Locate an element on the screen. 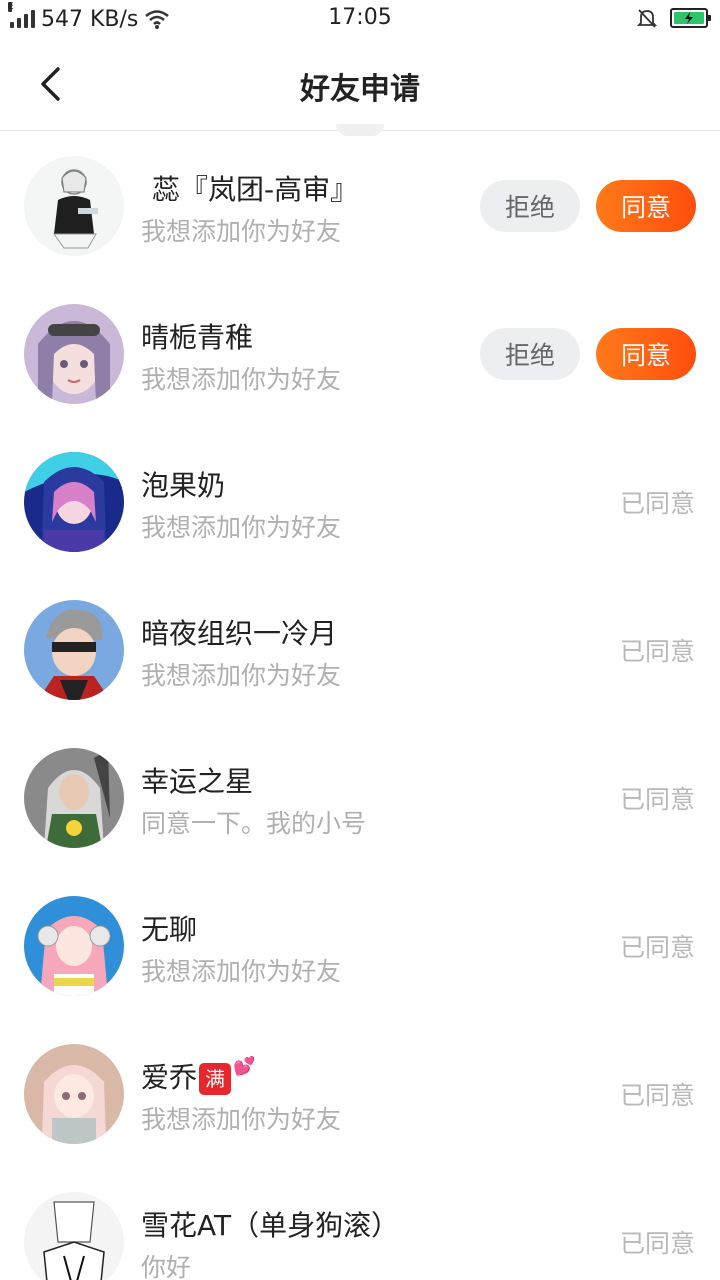  list-item: 幸运之星 同意一下。我的小号 已同意 is located at coordinates (360, 800).